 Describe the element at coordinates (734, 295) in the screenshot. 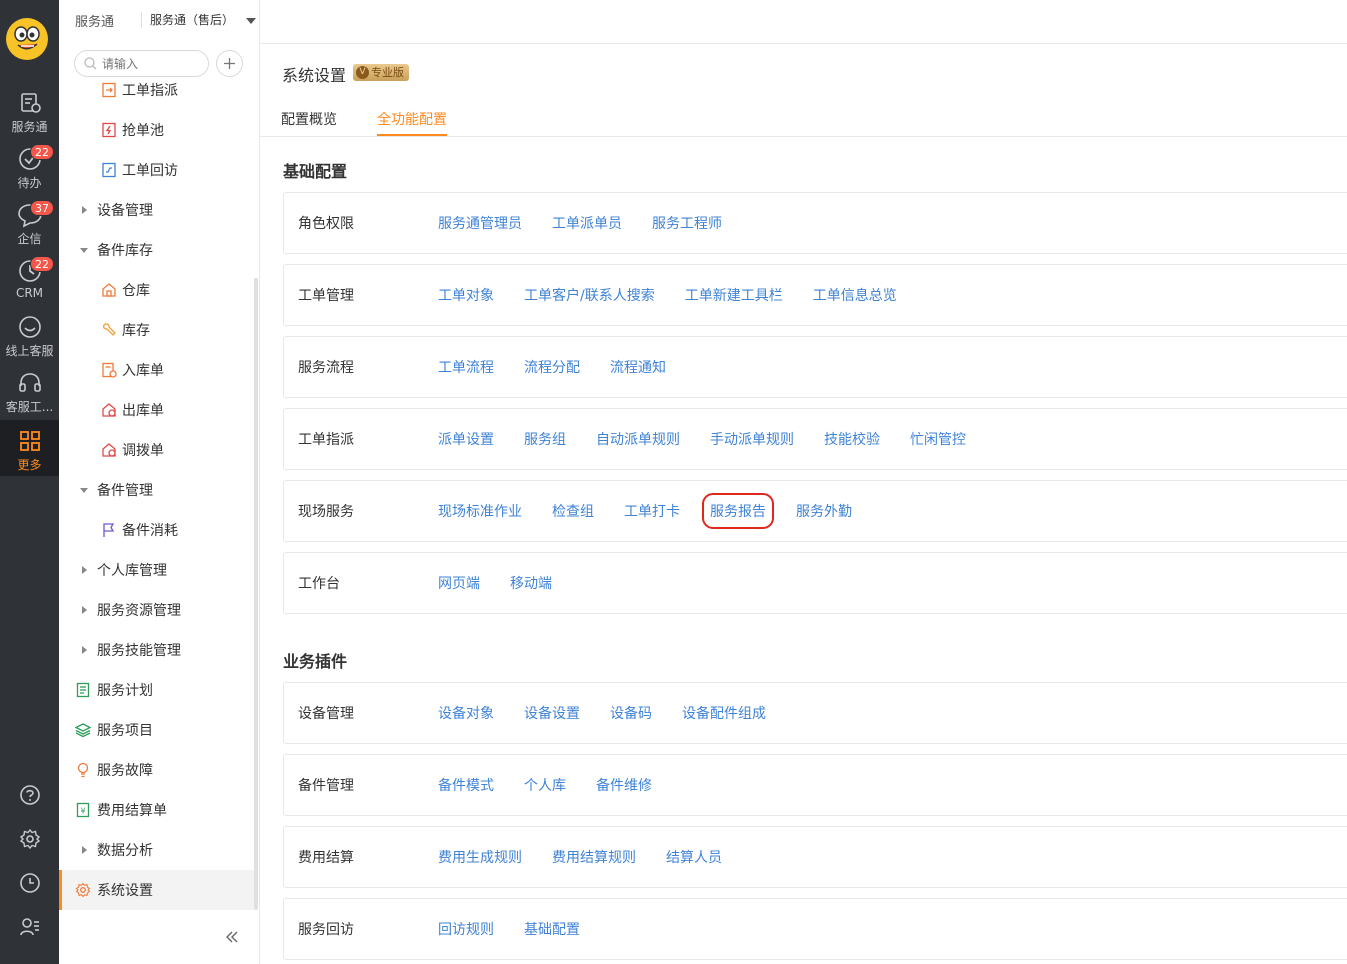

I see `config-link: 工单新建工具栏` at that location.